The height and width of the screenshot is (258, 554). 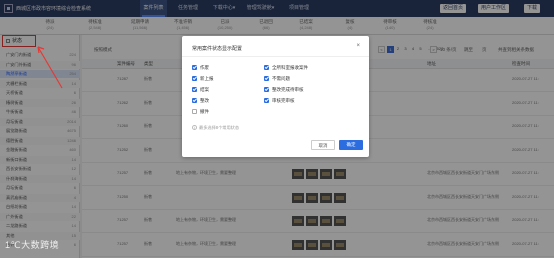 I want to click on status-option-checkbox: 整改, so click(x=200, y=100).